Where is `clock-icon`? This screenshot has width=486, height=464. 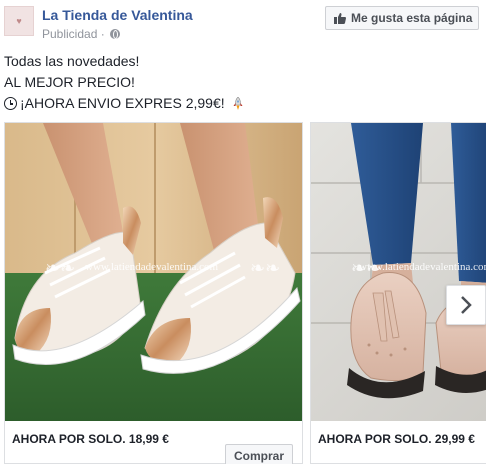
clock-icon is located at coordinates (10, 103).